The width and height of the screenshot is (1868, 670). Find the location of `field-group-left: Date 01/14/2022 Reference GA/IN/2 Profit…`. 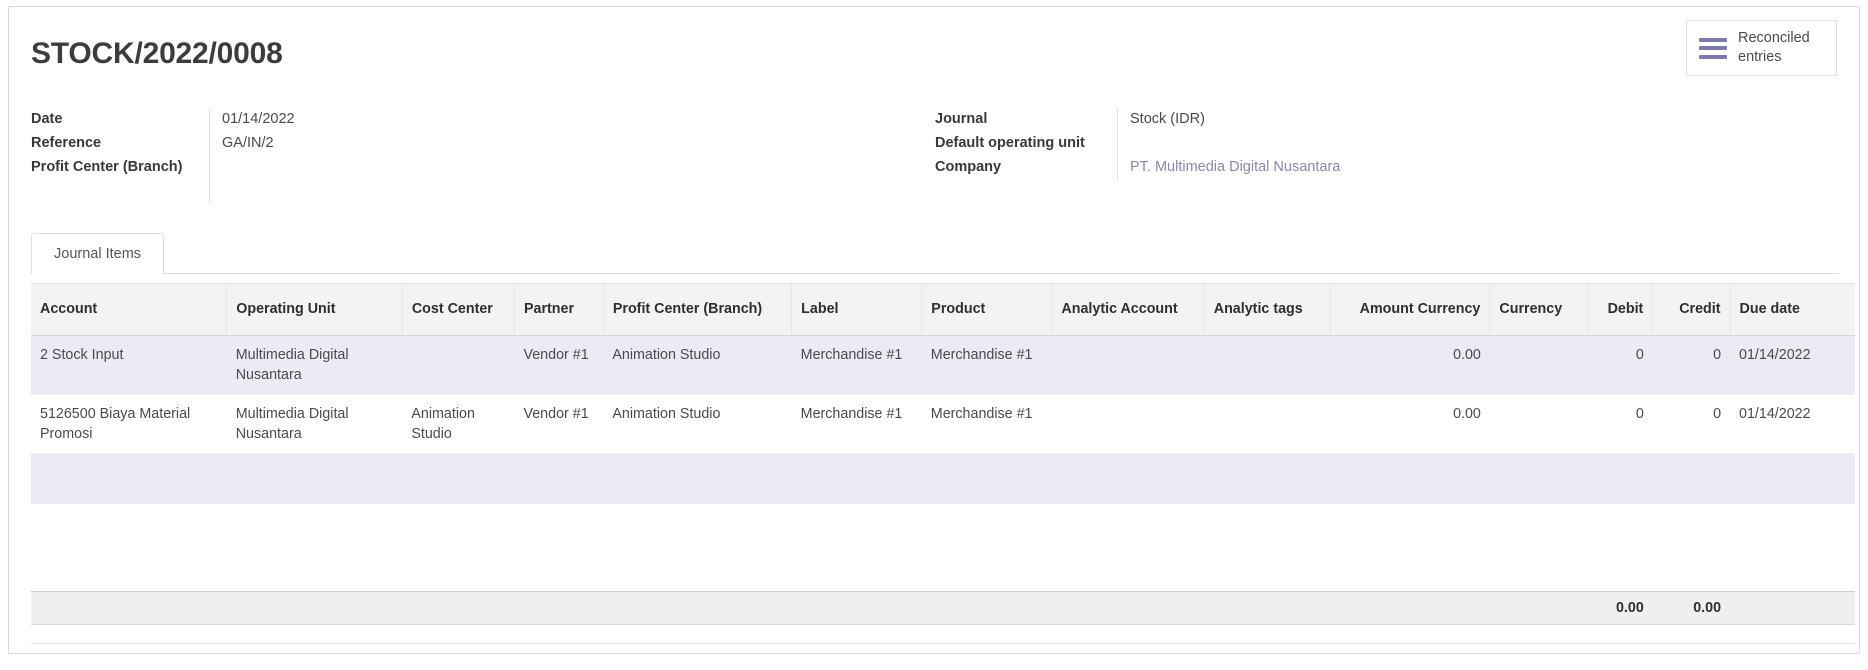

field-group-left: Date 01/14/2022 Reference GA/IN/2 Profit… is located at coordinates (483, 155).